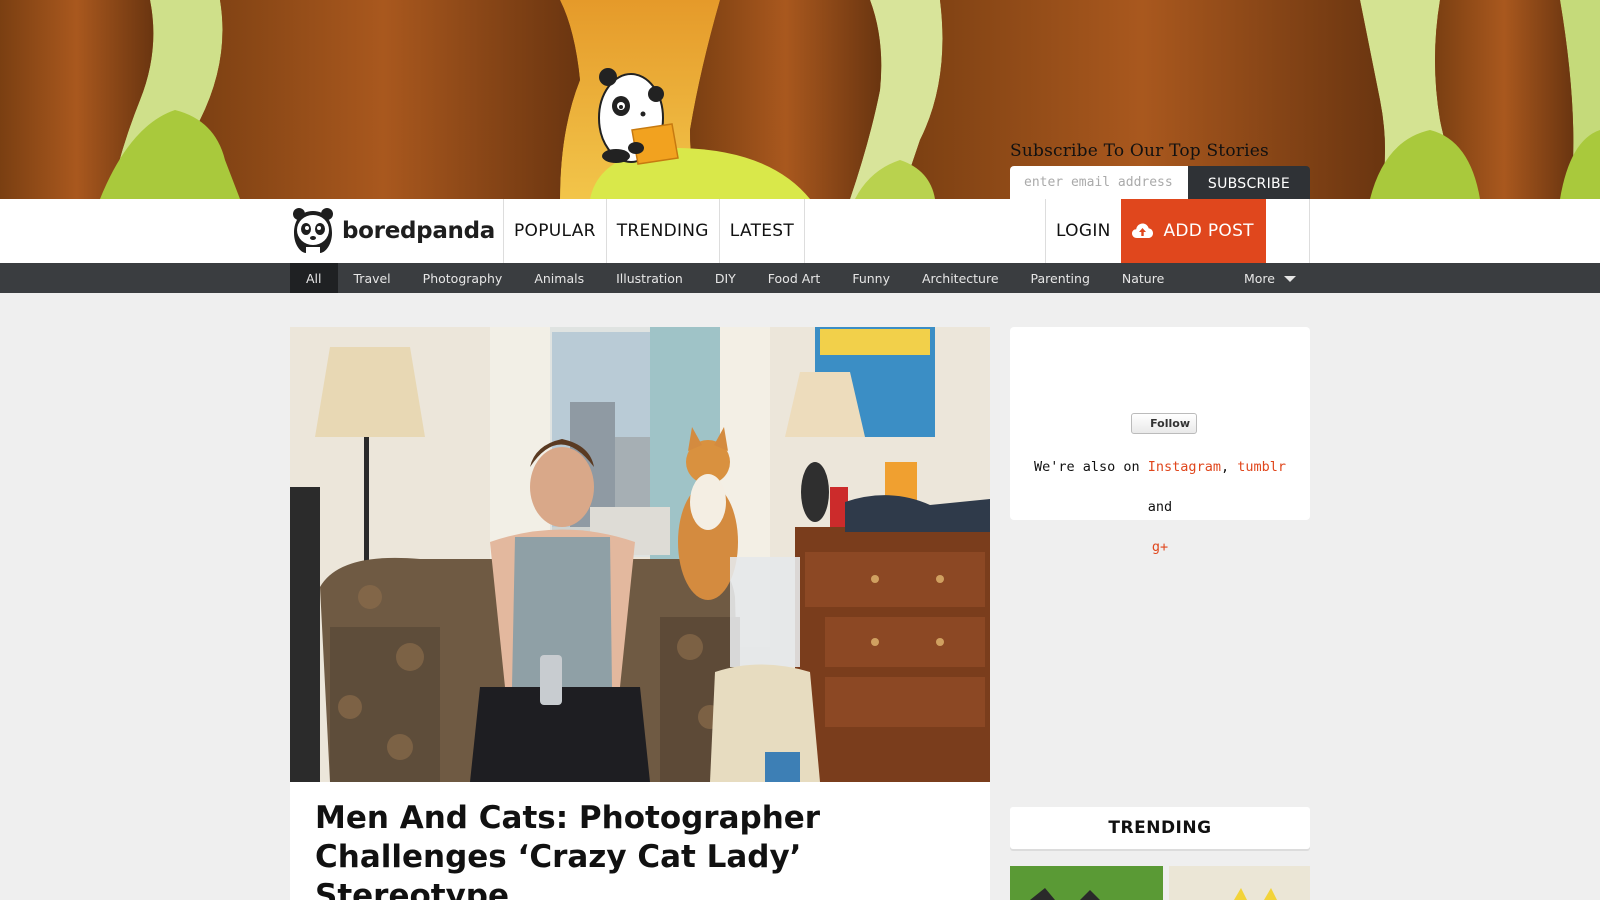 This screenshot has width=1600, height=900. What do you see at coordinates (1099, 182) in the screenshot?
I see `email-input` at bounding box center [1099, 182].